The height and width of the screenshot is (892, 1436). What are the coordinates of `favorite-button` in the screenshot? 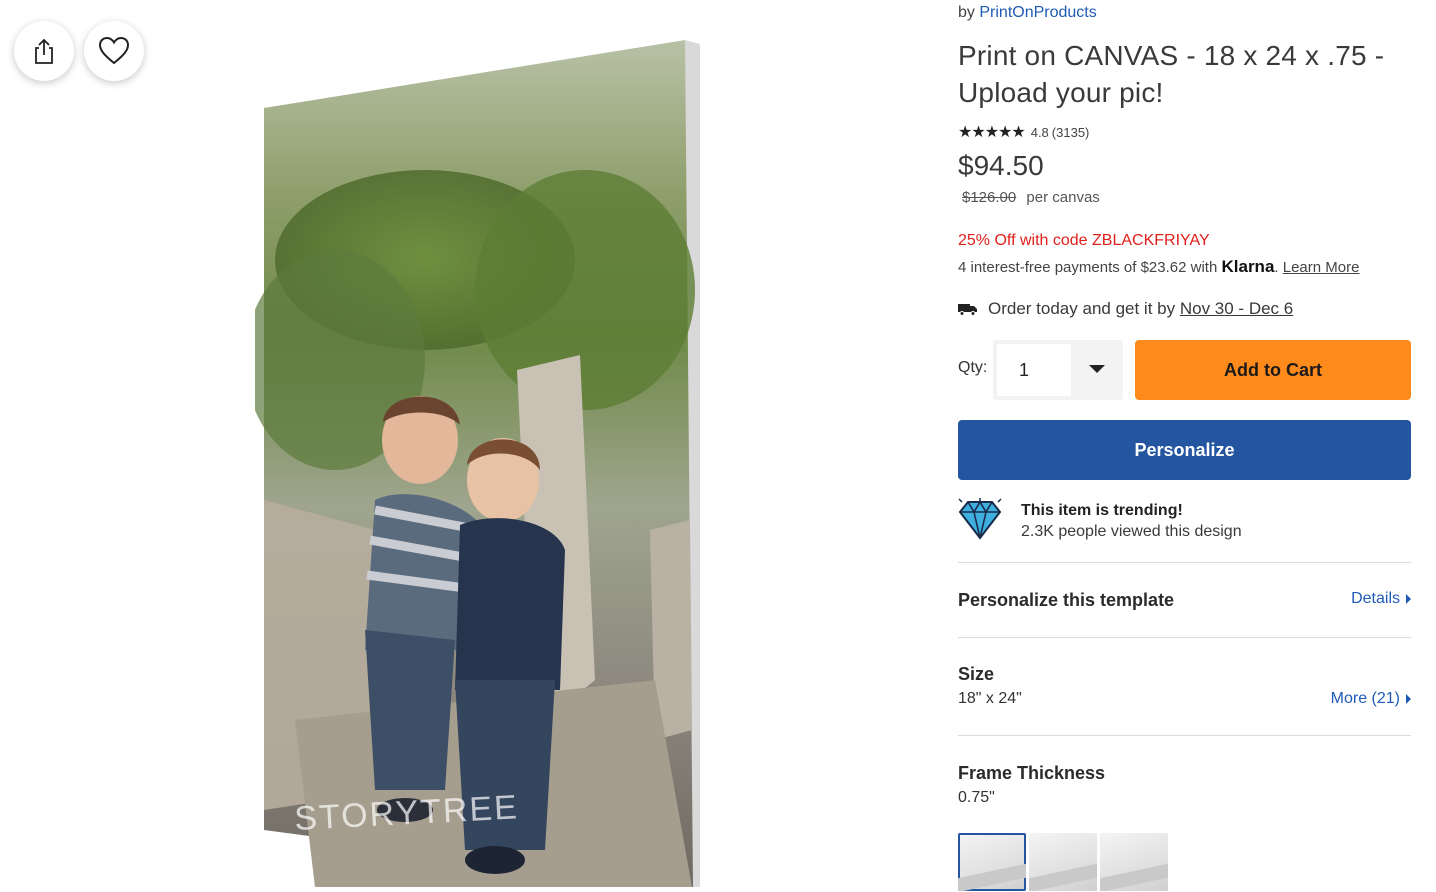 It's located at (114, 51).